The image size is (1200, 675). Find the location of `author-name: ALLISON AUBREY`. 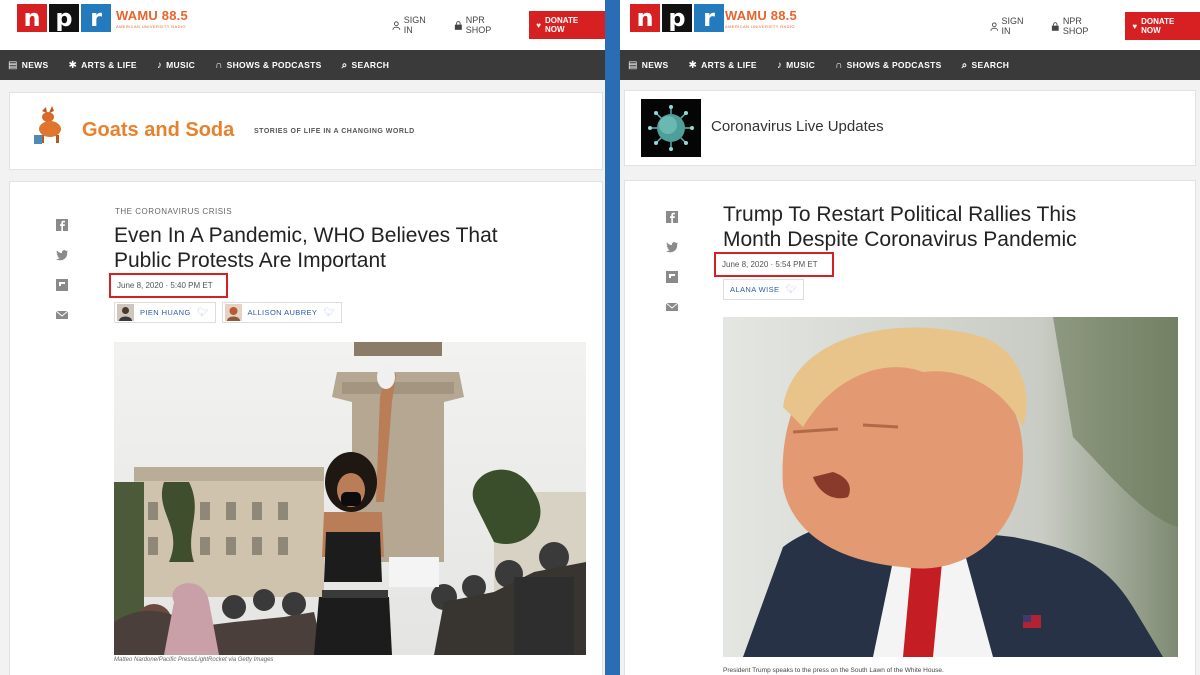

author-name: ALLISON AUBREY is located at coordinates (282, 312).